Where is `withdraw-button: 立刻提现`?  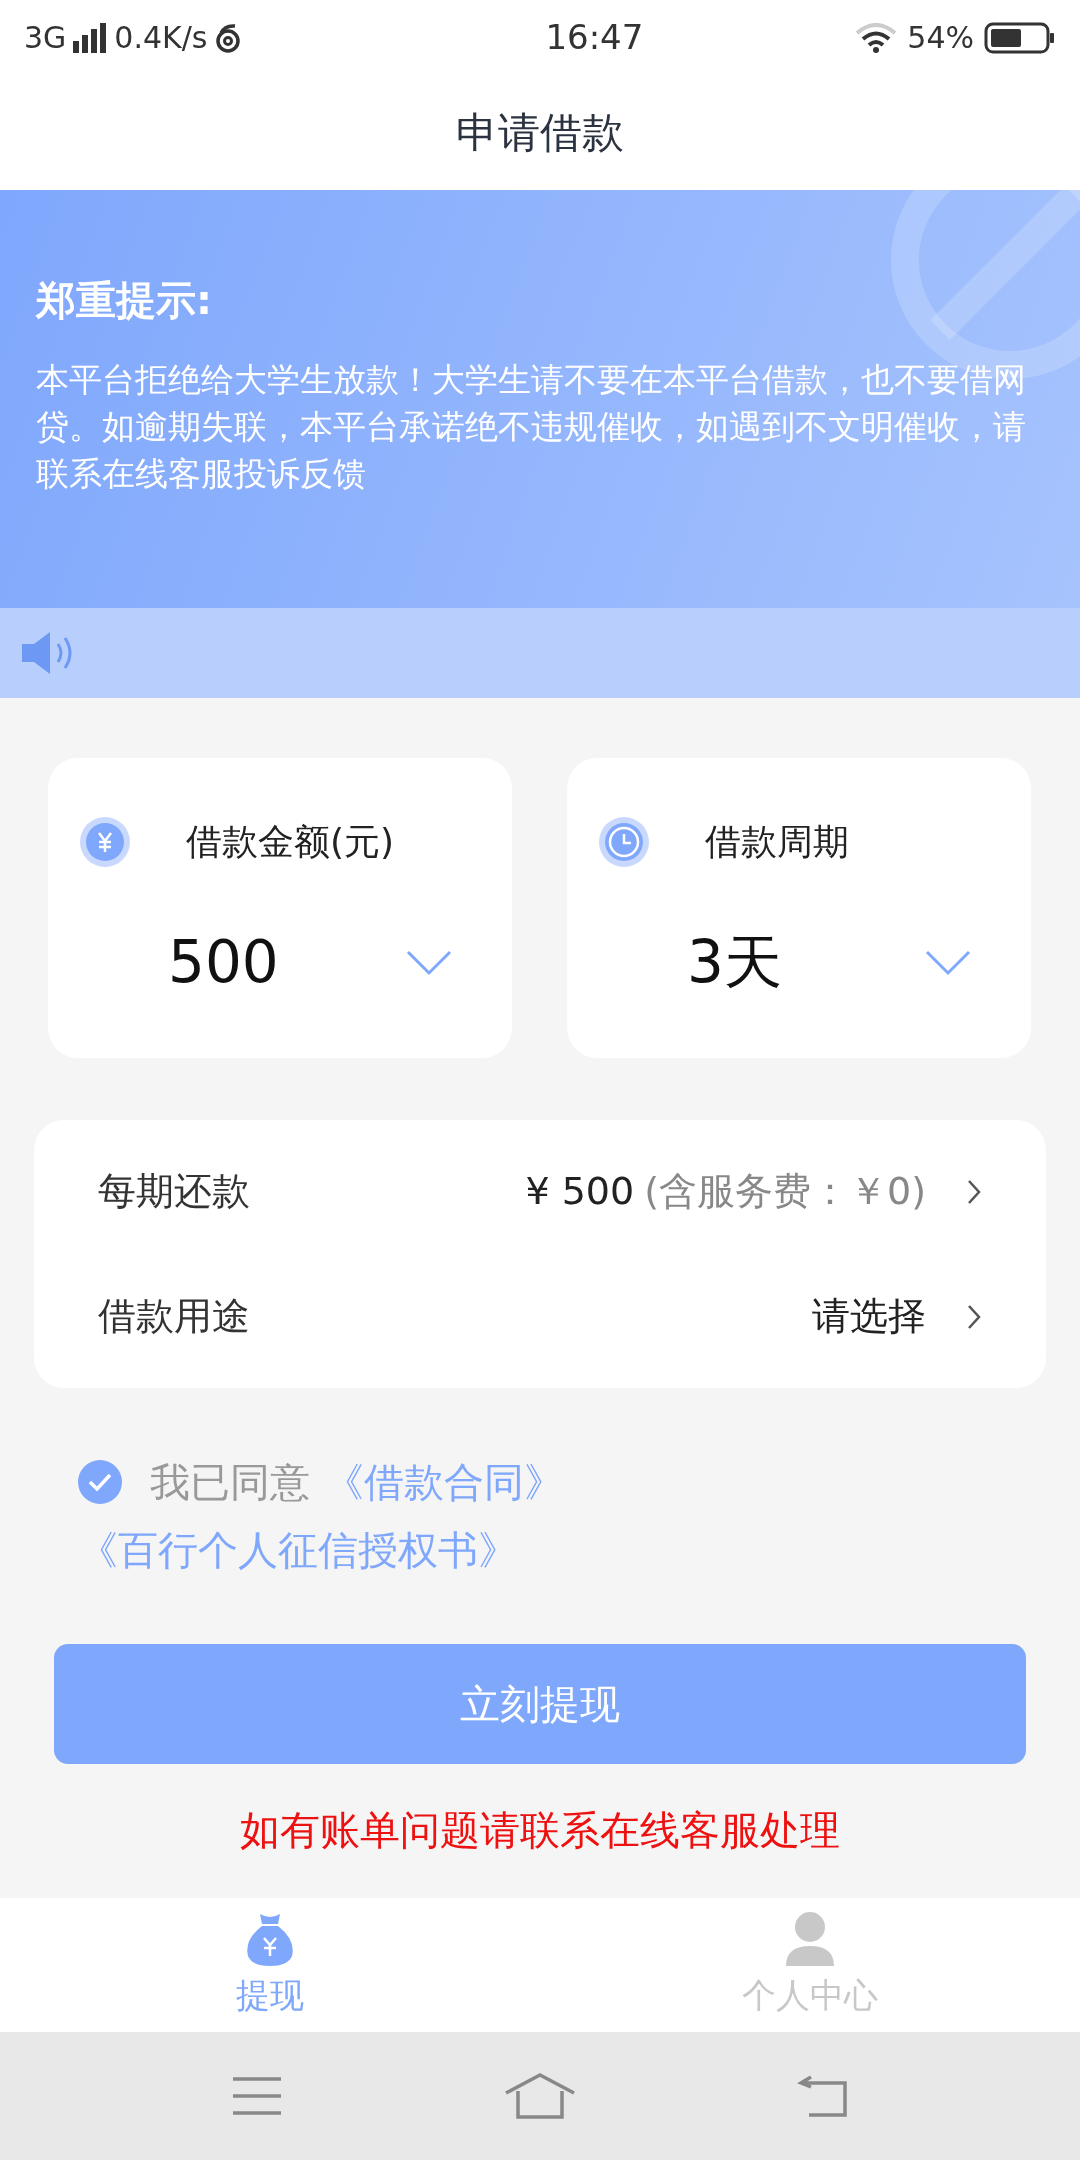 withdraw-button: 立刻提现 is located at coordinates (540, 1704).